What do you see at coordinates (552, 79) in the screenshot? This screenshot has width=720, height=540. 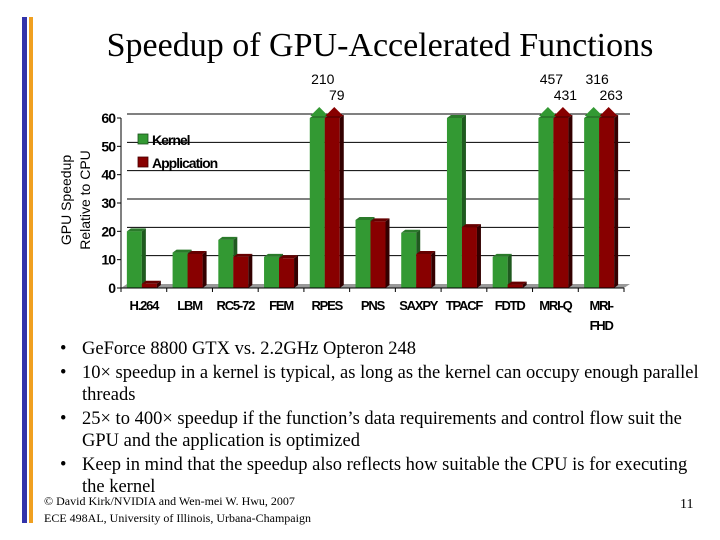 I see `annotation-kernel-value: 457` at bounding box center [552, 79].